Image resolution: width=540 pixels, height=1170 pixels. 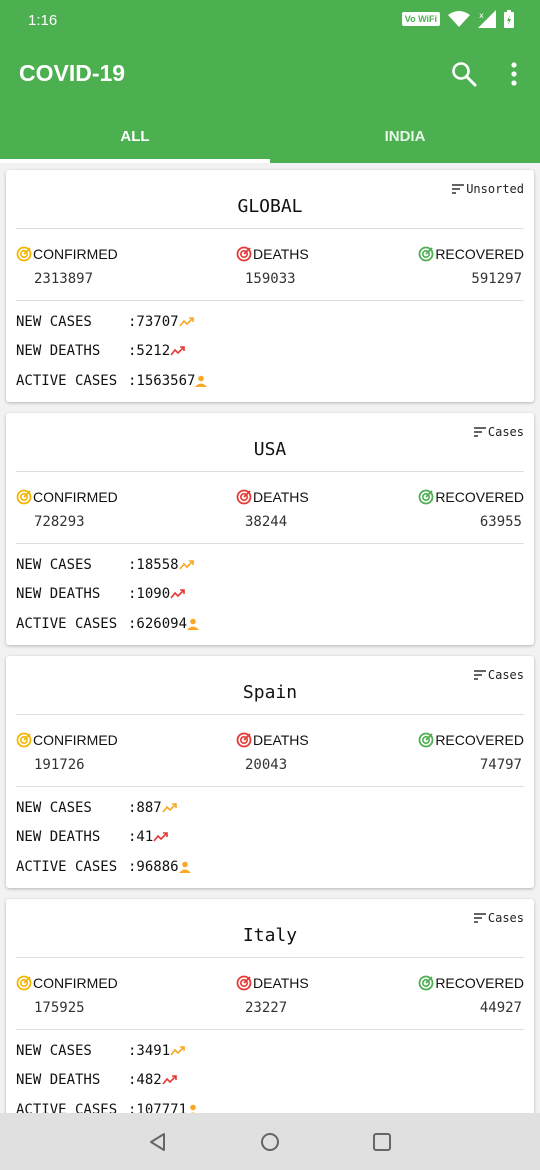 What do you see at coordinates (103, 867) in the screenshot?
I see `active-cases-row: ACTIVE CASES:96886` at bounding box center [103, 867].